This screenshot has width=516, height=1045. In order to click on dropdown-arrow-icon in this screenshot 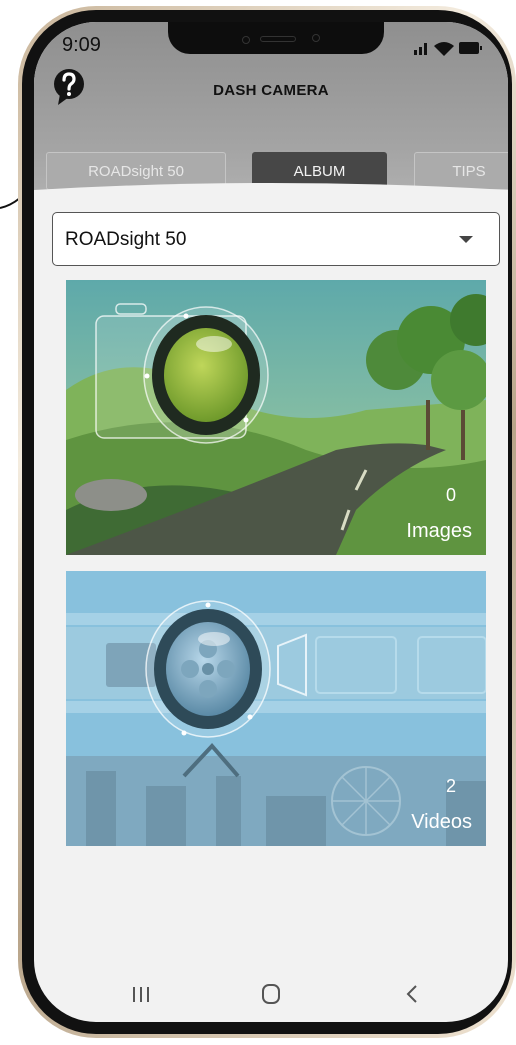, I will do `click(466, 239)`.